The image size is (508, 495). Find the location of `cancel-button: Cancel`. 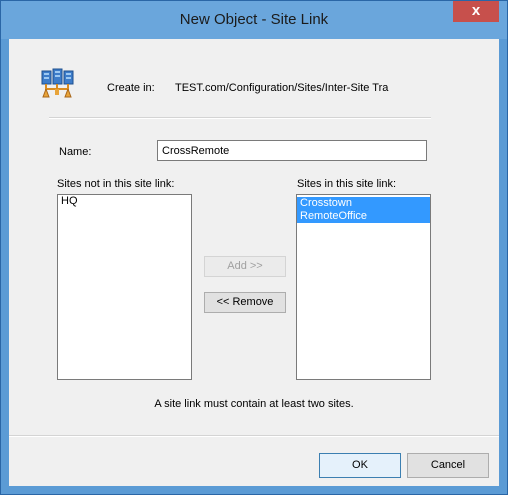

cancel-button: Cancel is located at coordinates (448, 465).